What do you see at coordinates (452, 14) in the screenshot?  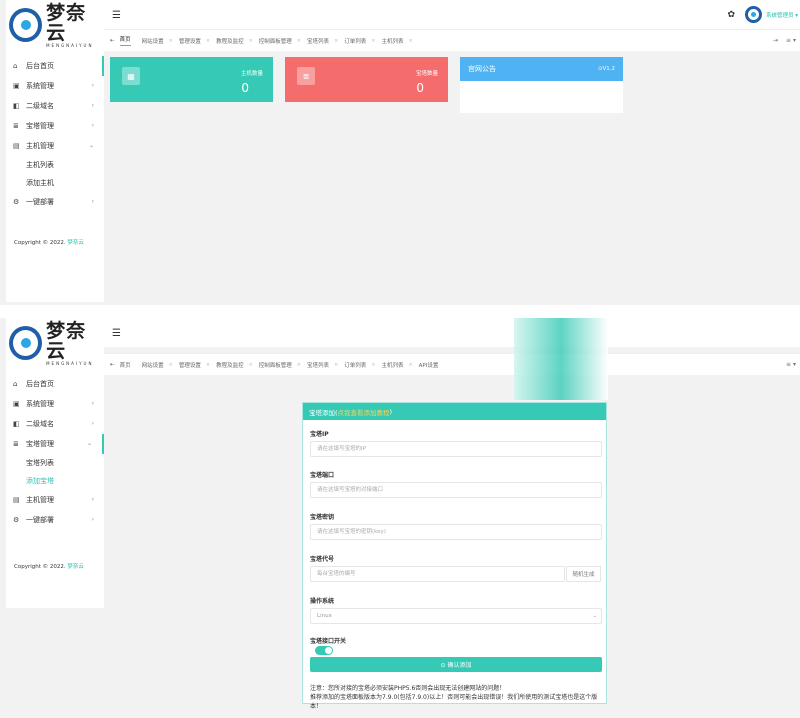 I see `top-header: ☰ ✿ 系统管理员 ▾` at bounding box center [452, 14].